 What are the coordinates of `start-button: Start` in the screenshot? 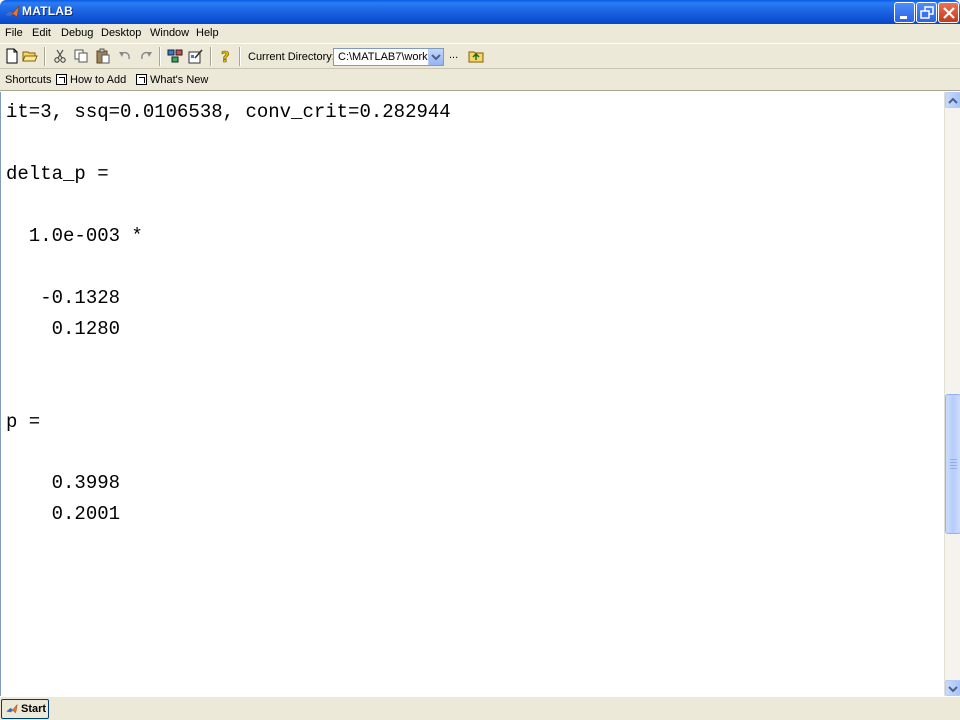 It's located at (25, 709).